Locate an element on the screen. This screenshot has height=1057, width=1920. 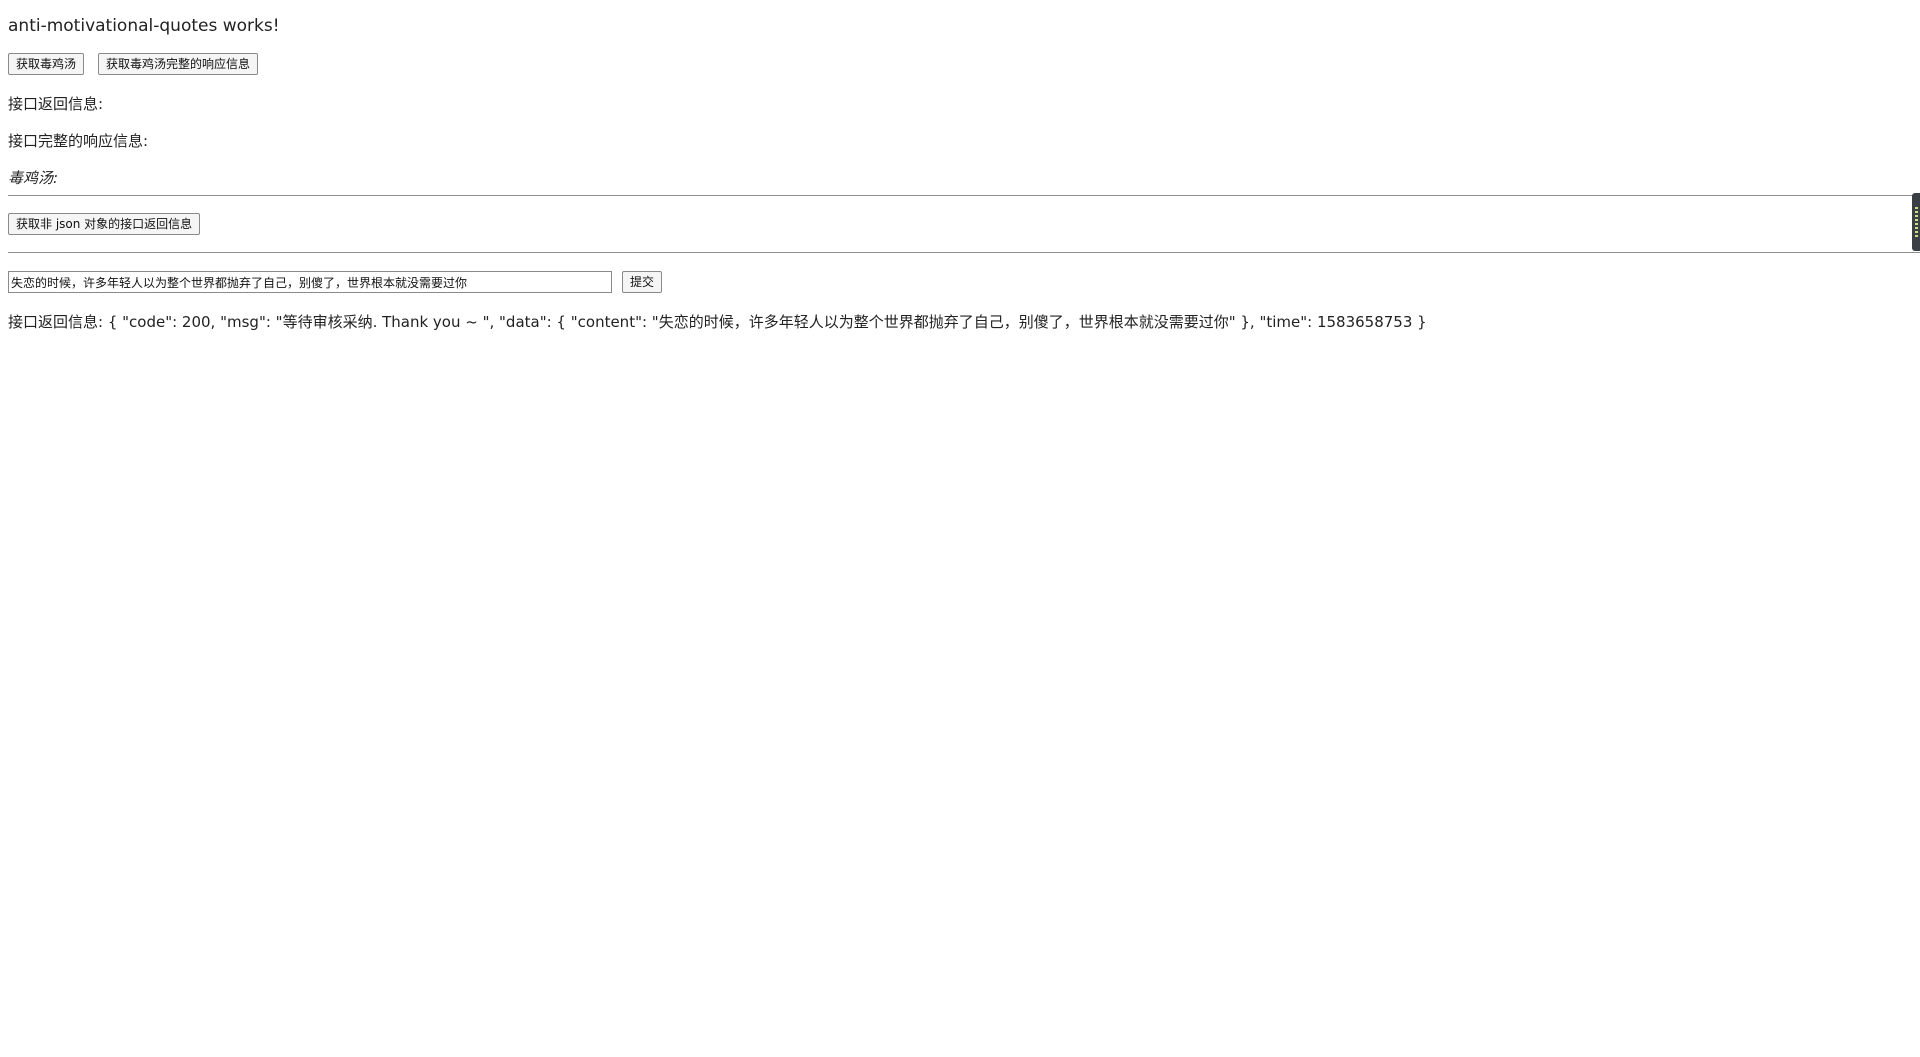
get-full-response-button: 获取毒鸡汤完整的响应信息 is located at coordinates (178, 64).